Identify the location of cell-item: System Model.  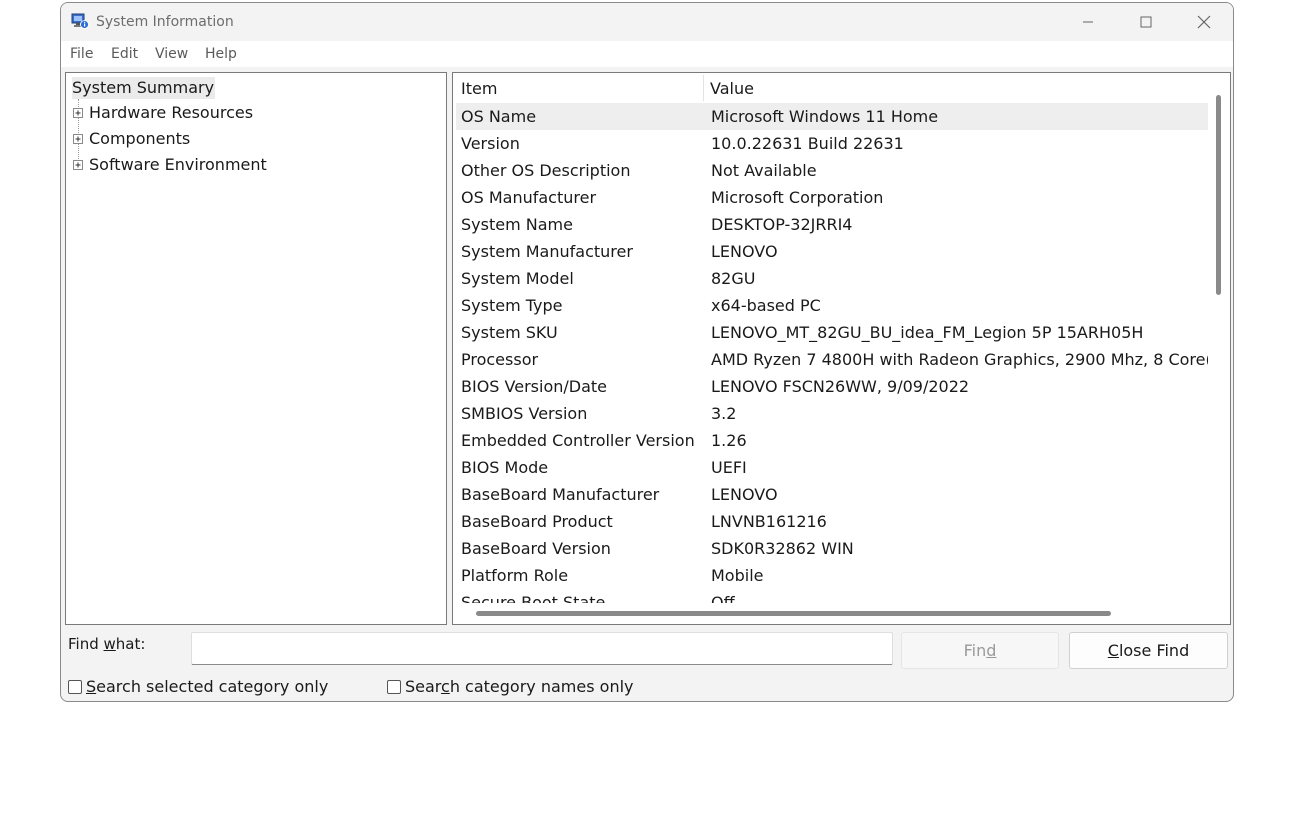
(517, 278).